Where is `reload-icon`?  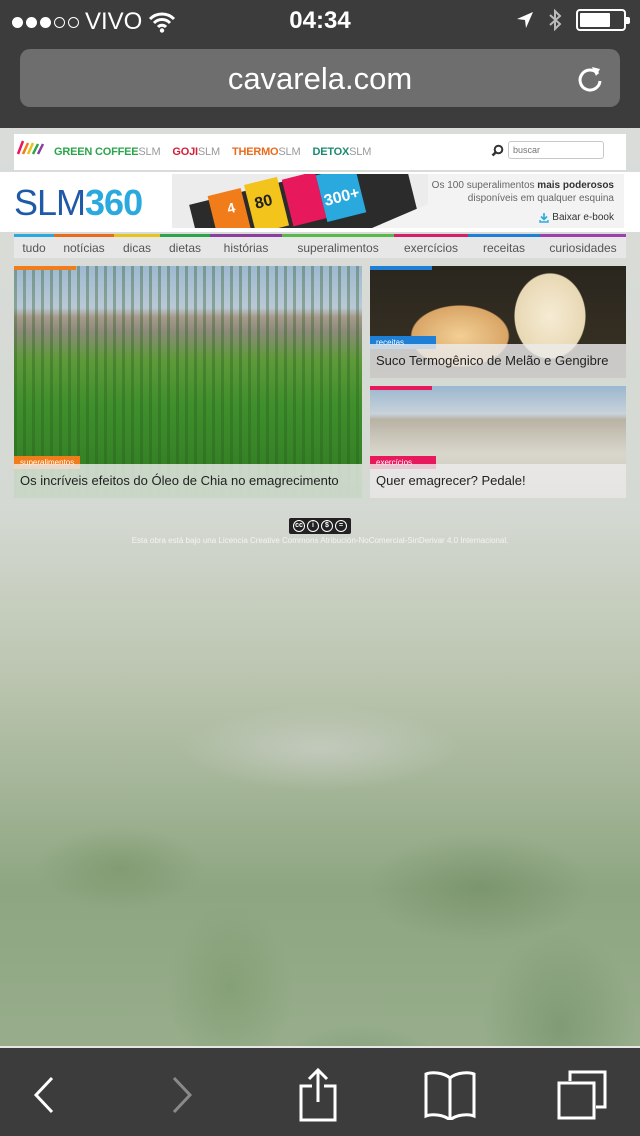 reload-icon is located at coordinates (590, 78).